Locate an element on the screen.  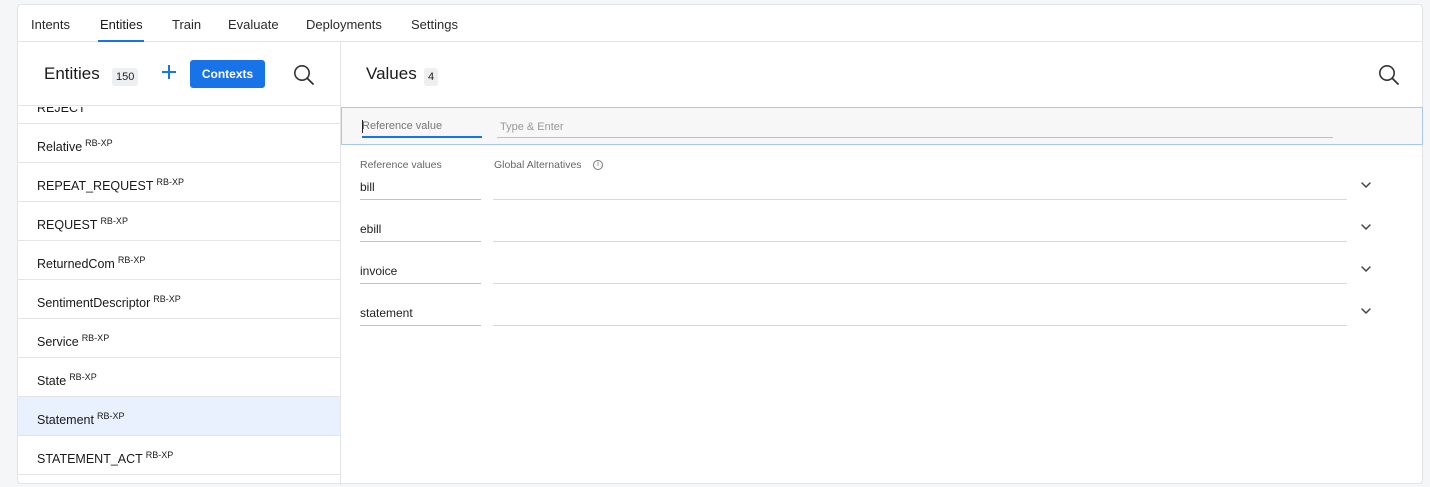
entity-name-text: SentimentDescriptor is located at coordinates (94, 303).